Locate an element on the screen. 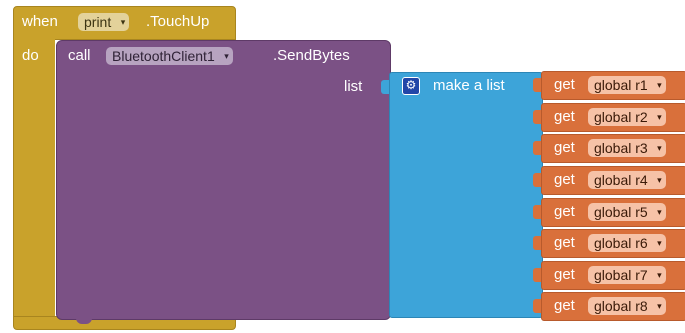  component-dropdown: print ▾ is located at coordinates (104, 22).